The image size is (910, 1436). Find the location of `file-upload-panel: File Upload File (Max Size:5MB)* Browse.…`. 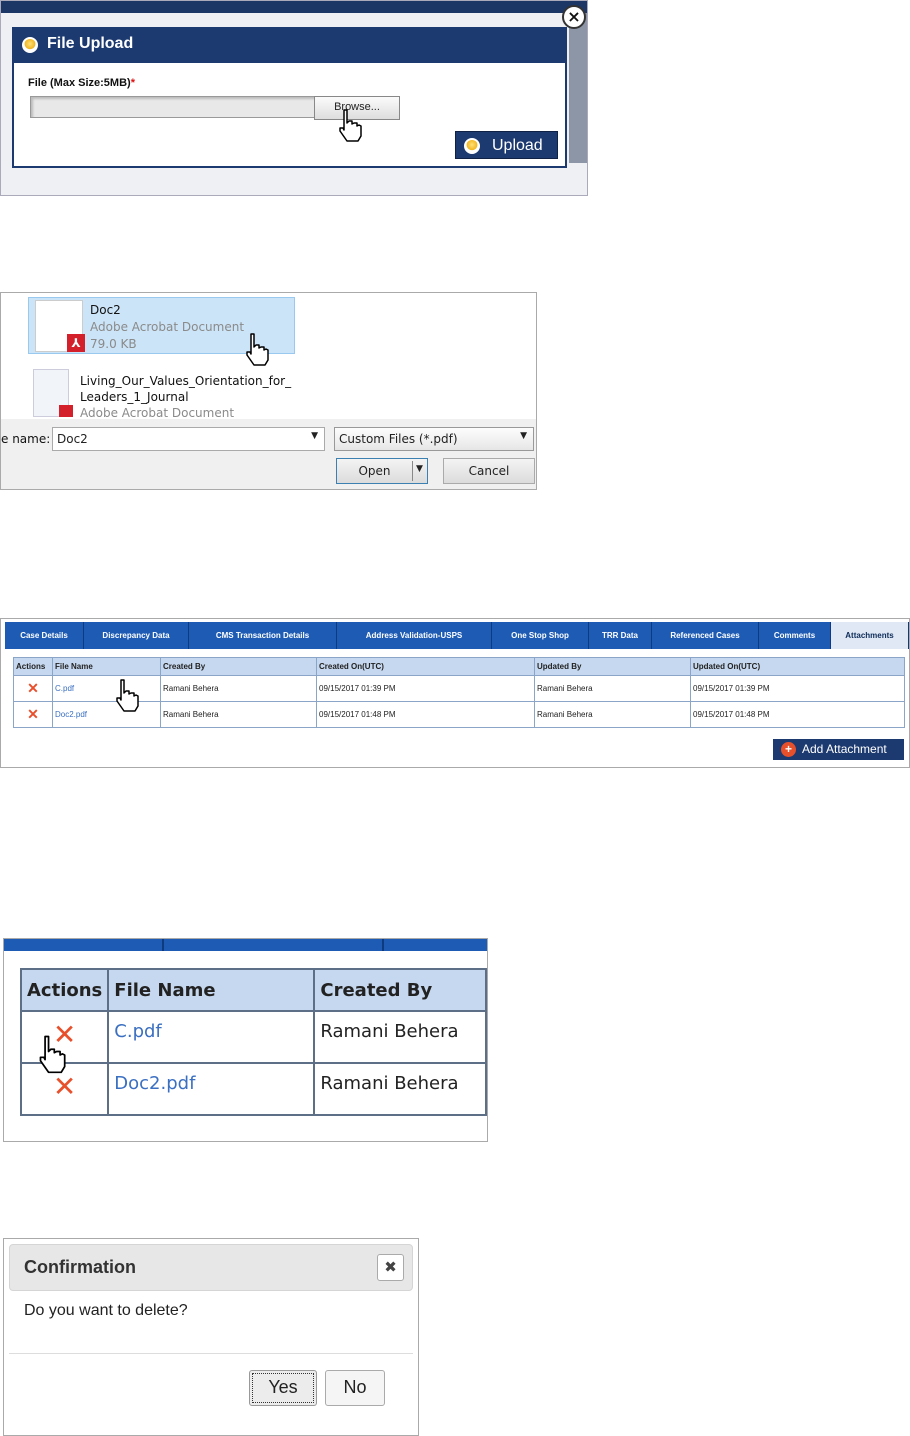

file-upload-panel: File Upload File (Max Size:5MB)* Browse.… is located at coordinates (294, 98).